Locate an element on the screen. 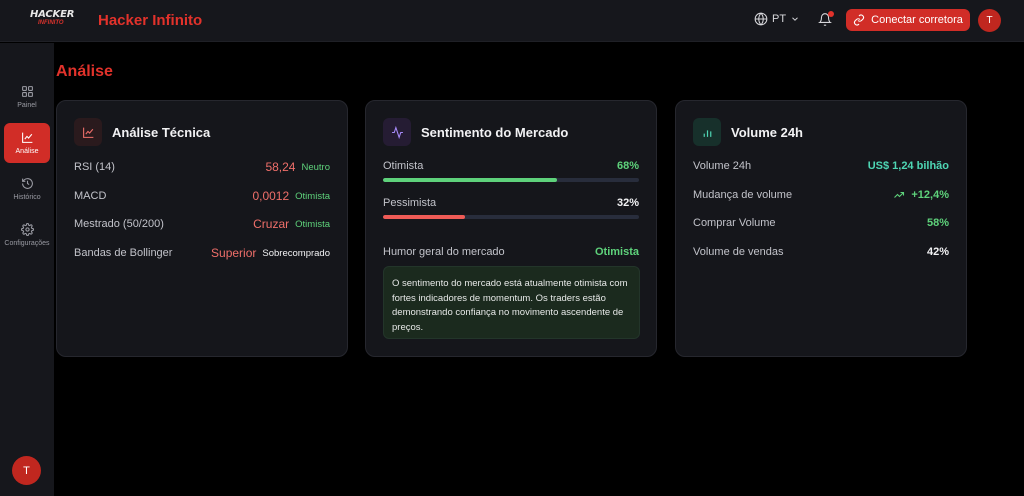 This screenshot has height=496, width=1024. bullish-bar-fill is located at coordinates (470, 180).